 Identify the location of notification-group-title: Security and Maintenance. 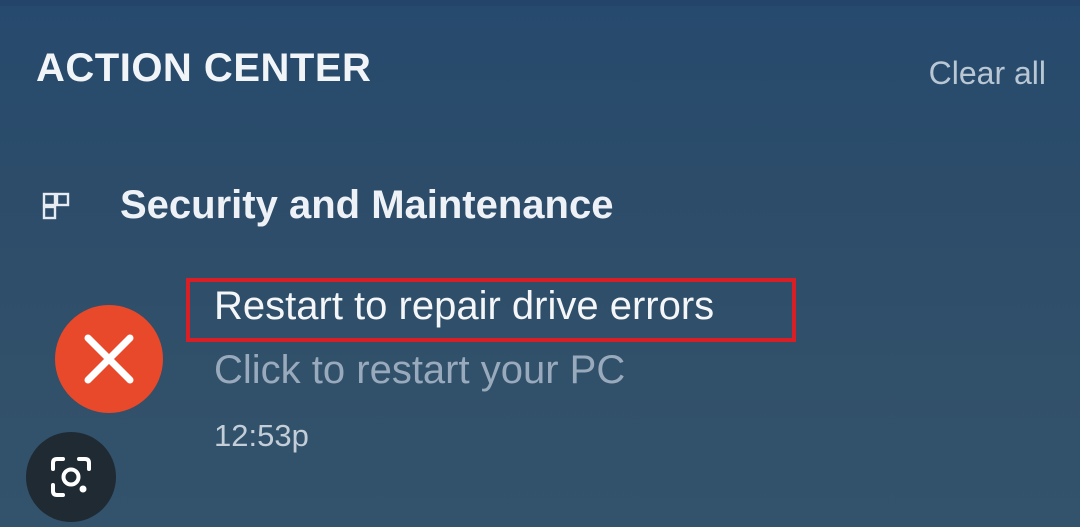
(367, 205).